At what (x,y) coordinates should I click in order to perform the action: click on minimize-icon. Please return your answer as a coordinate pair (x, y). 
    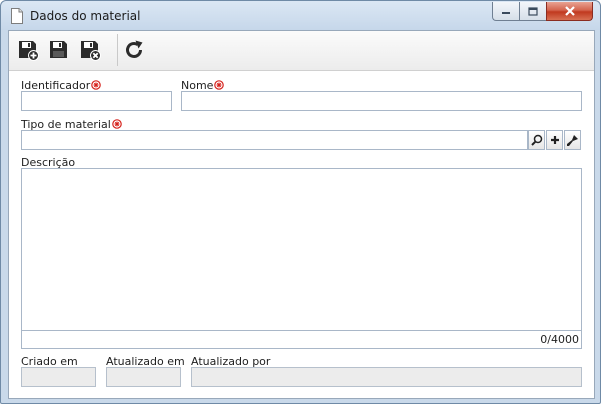
    Looking at the image, I should click on (506, 13).